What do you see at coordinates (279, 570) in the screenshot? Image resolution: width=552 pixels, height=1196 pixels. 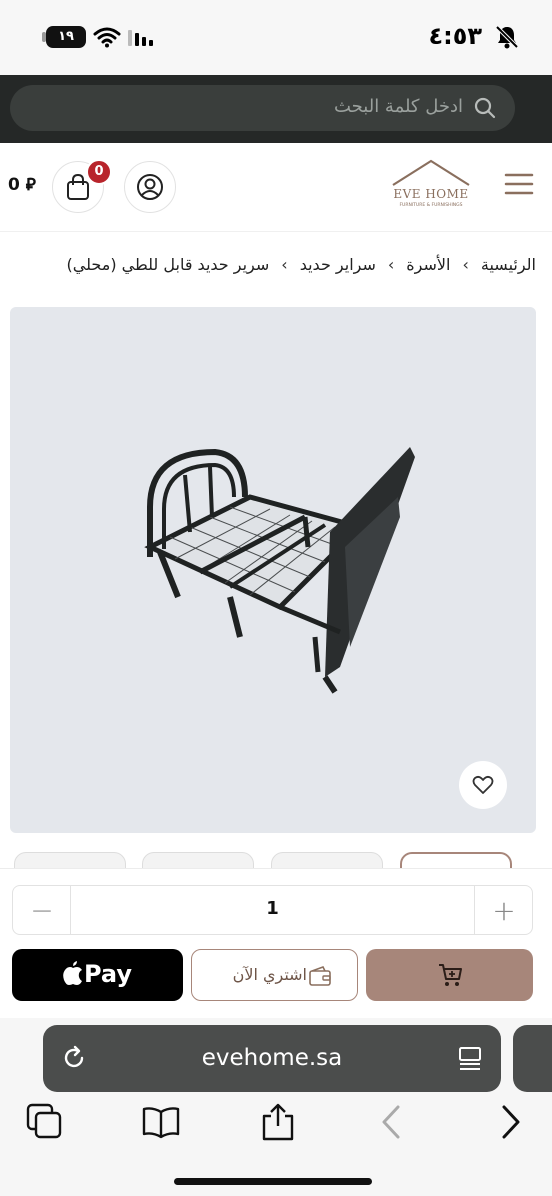 I see `folding-iron-bed-image` at bounding box center [279, 570].